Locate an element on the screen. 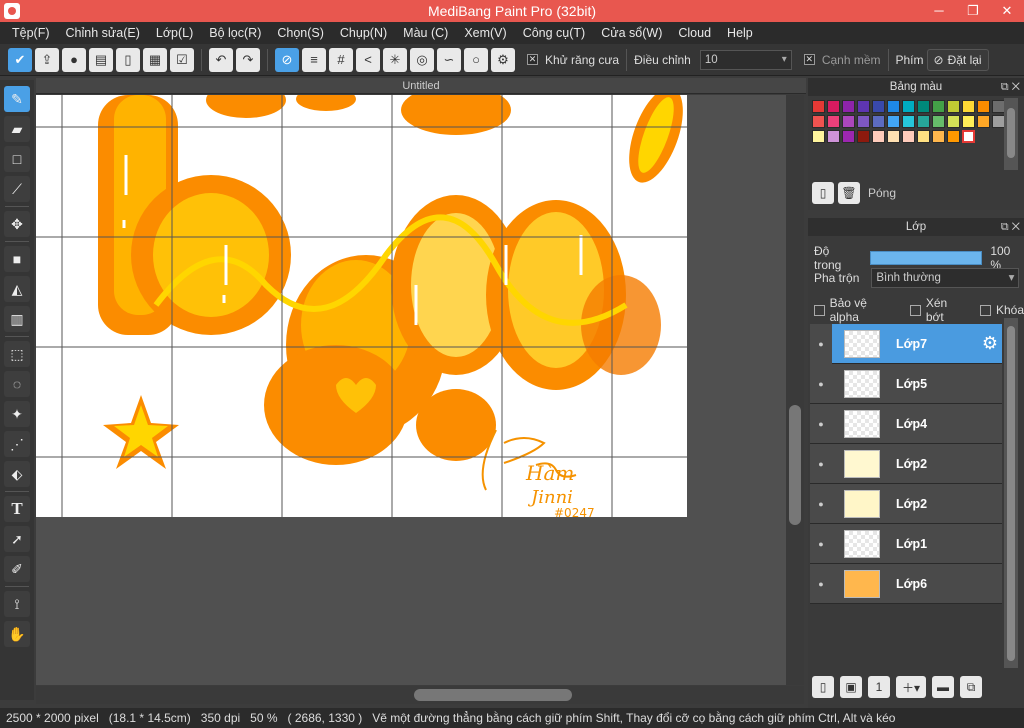 This screenshot has width=1024, height=728. menu-window: Cửa sổ(W) is located at coordinates (631, 33).